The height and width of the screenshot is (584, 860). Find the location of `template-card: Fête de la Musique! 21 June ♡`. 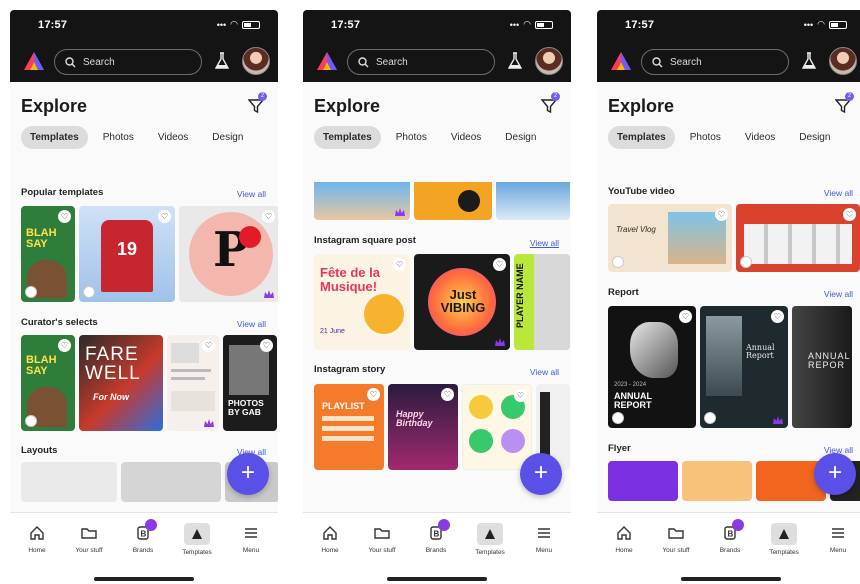

template-card: Fête de la Musique! 21 June ♡ is located at coordinates (362, 302).